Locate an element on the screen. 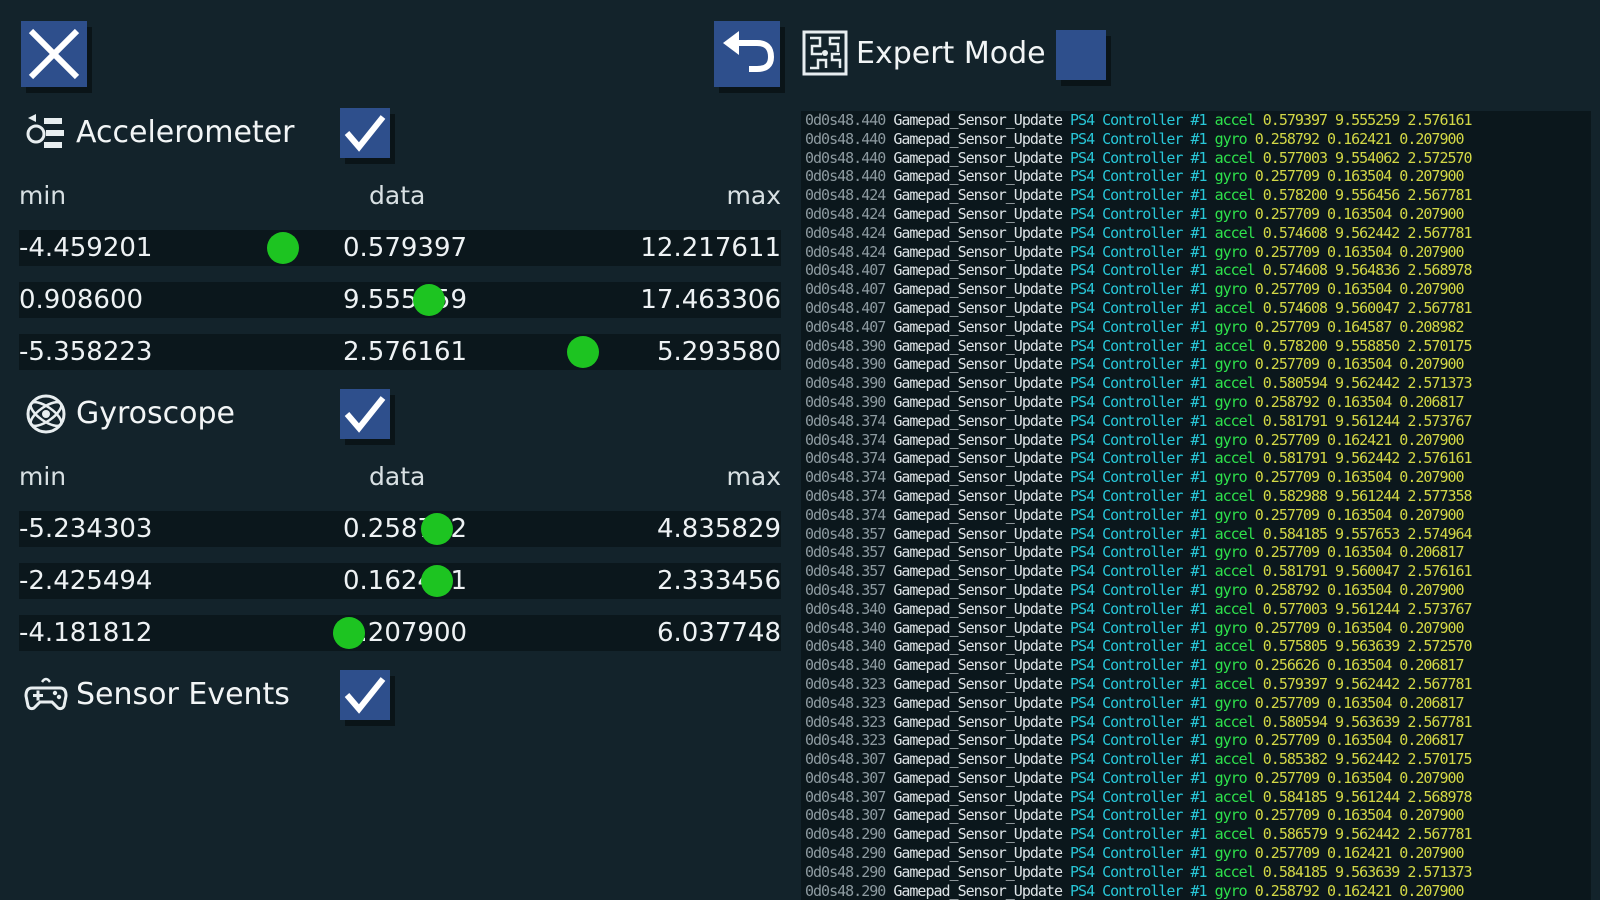  log-timestamp: 0d0s48.357 is located at coordinates (845, 533).